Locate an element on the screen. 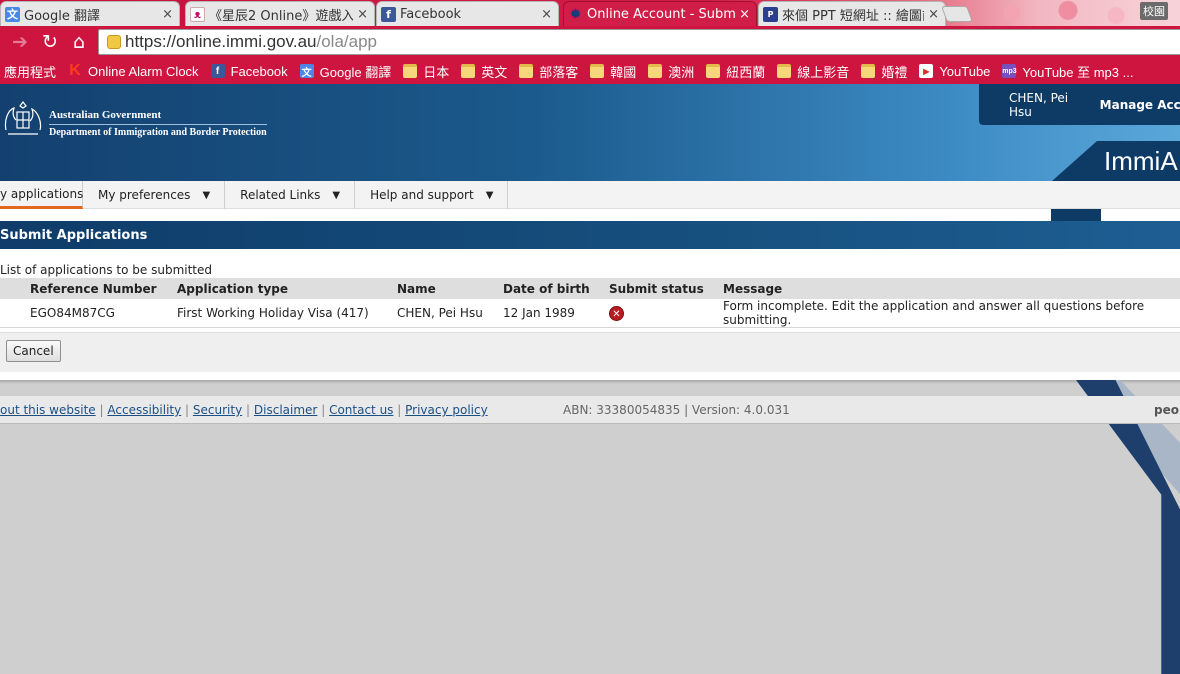 This screenshot has width=1180, height=674. manage-account-link: Manage Acco is located at coordinates (1140, 105).